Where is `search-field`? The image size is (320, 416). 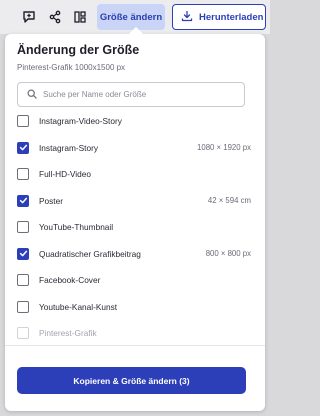
search-field is located at coordinates (131, 94).